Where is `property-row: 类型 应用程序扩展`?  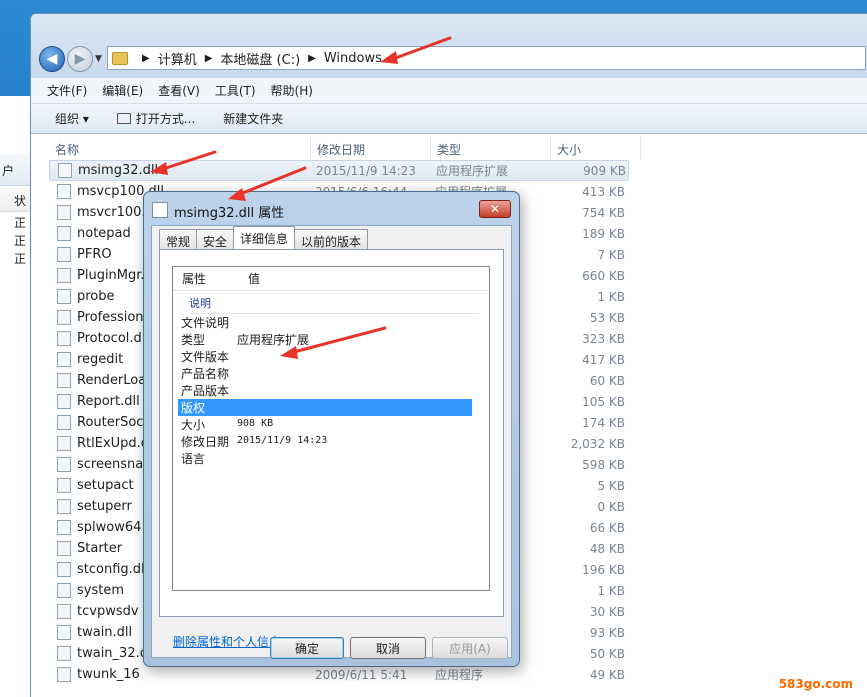
property-row: 类型 应用程序扩展 is located at coordinates (331, 339).